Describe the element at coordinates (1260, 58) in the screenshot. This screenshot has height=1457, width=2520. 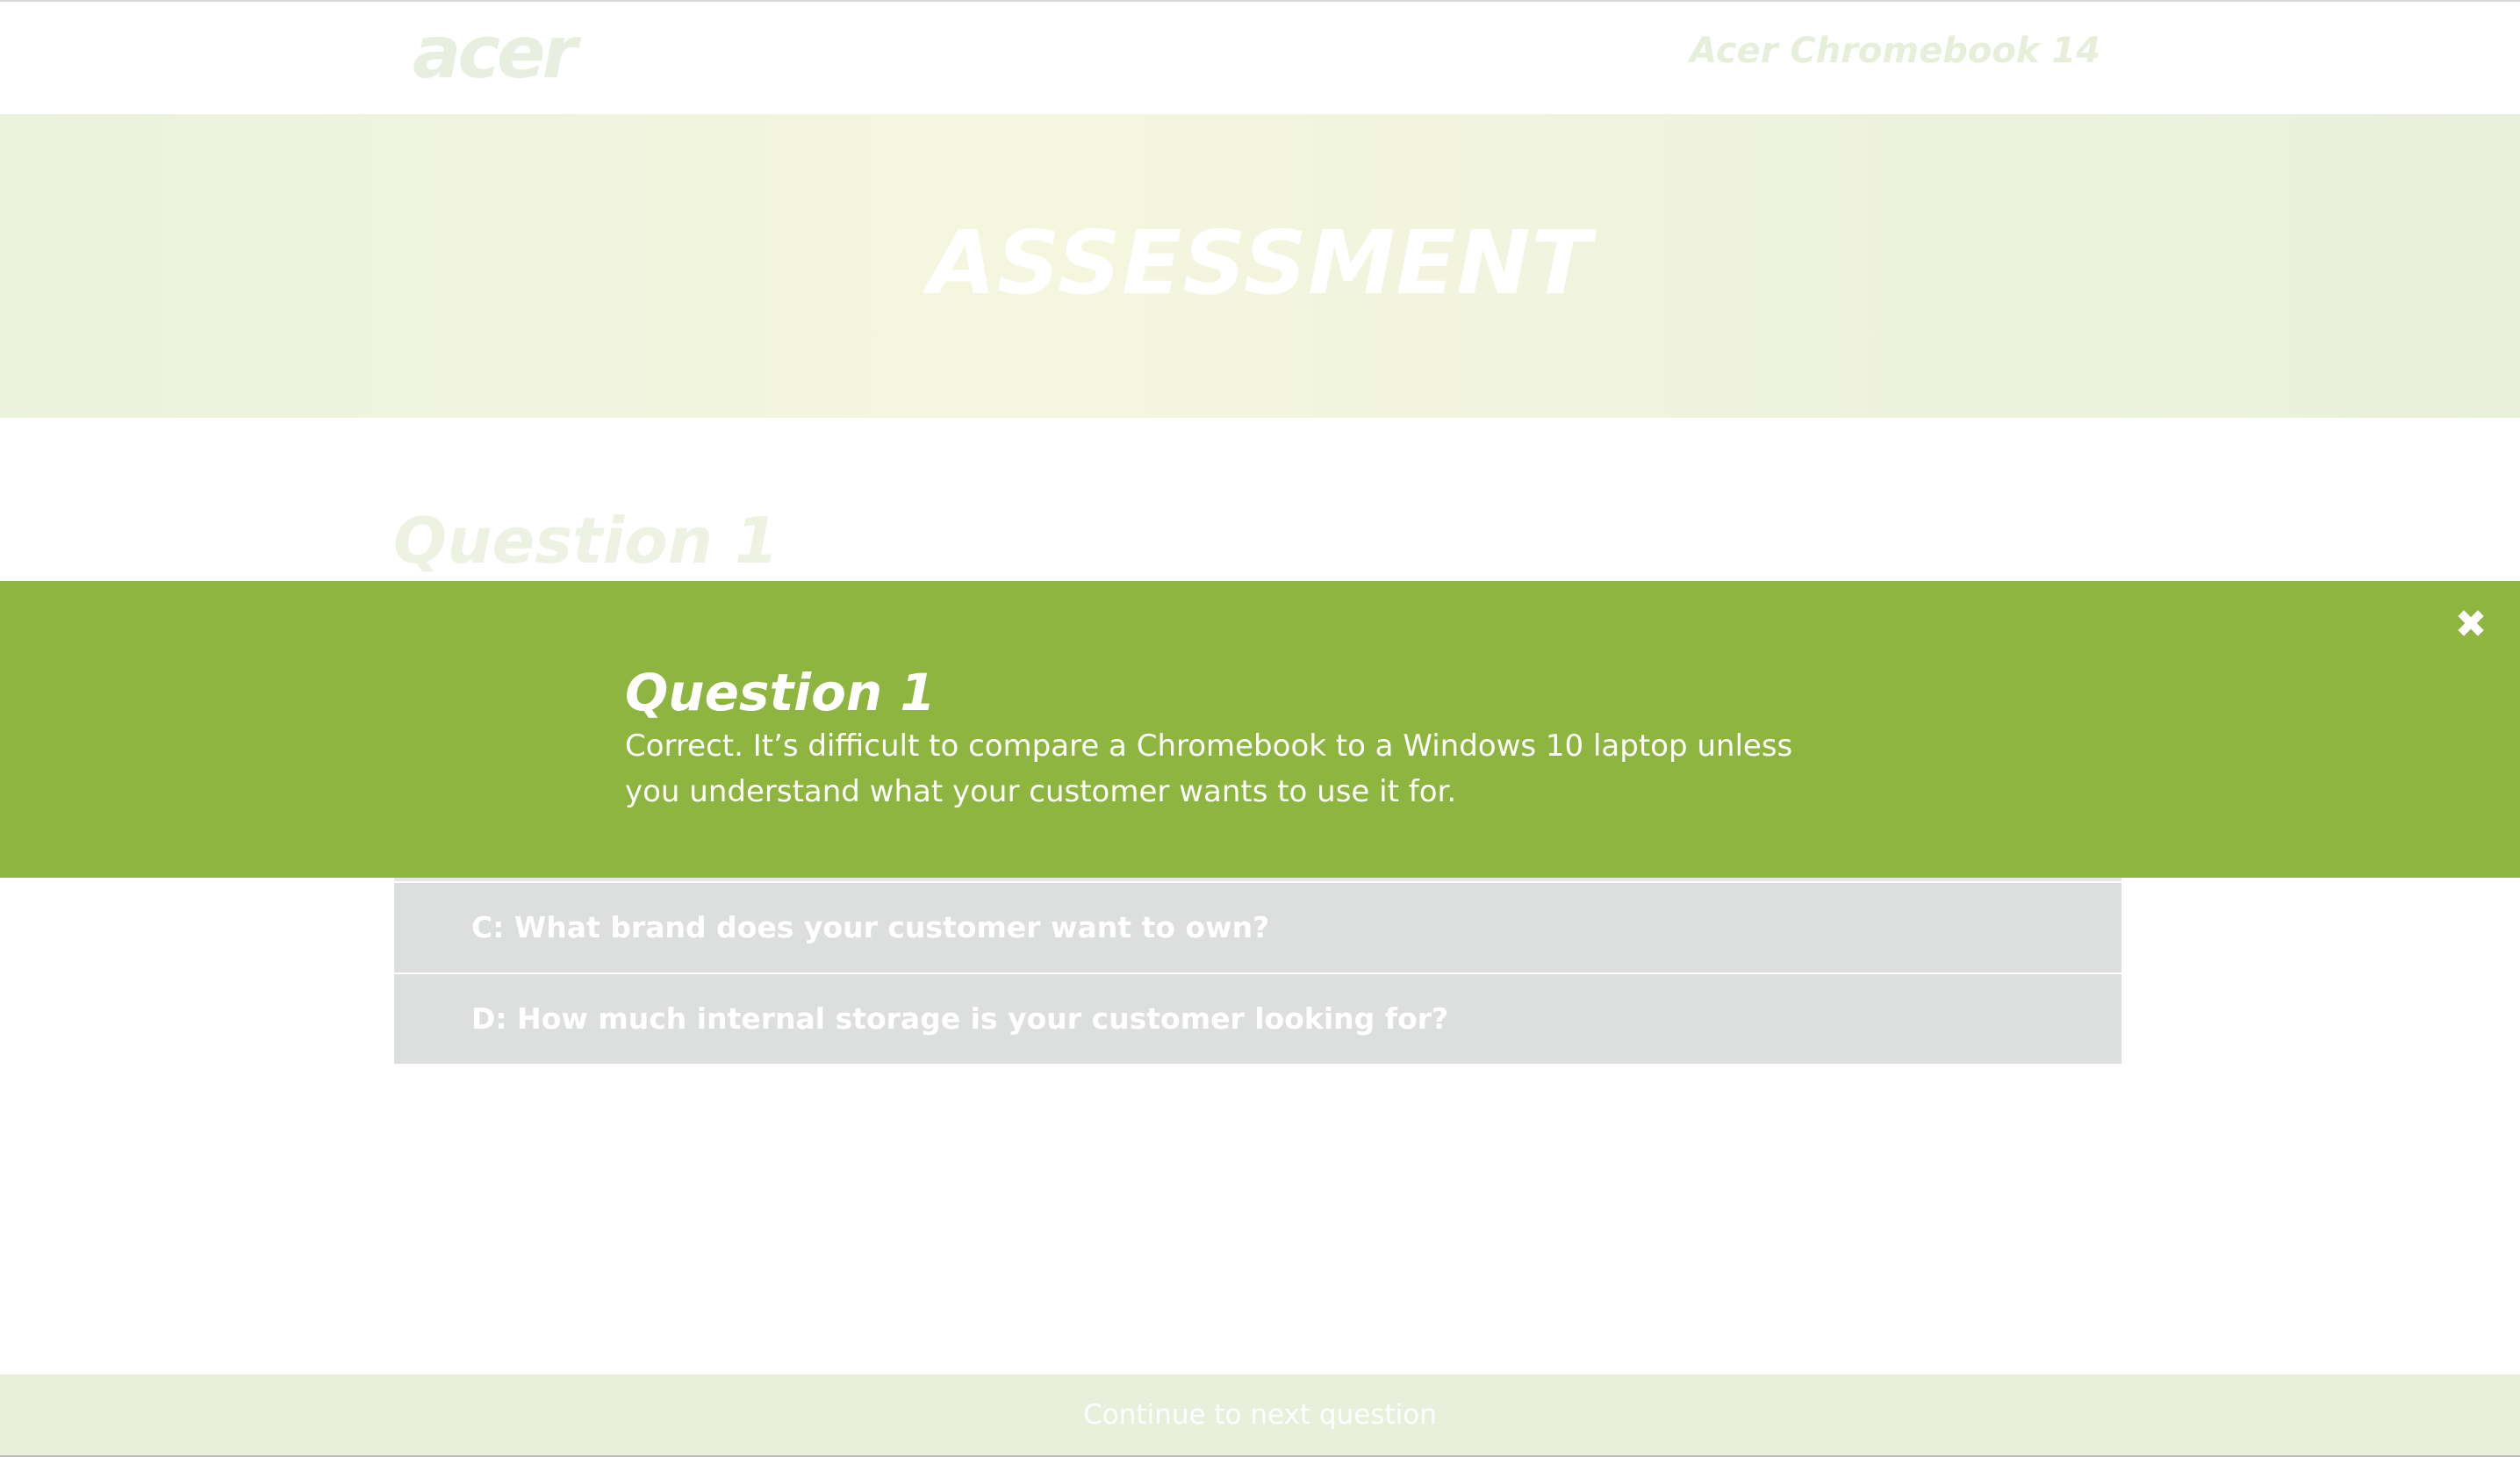
I see `site-header: acer Acer Chromebook 14` at that location.